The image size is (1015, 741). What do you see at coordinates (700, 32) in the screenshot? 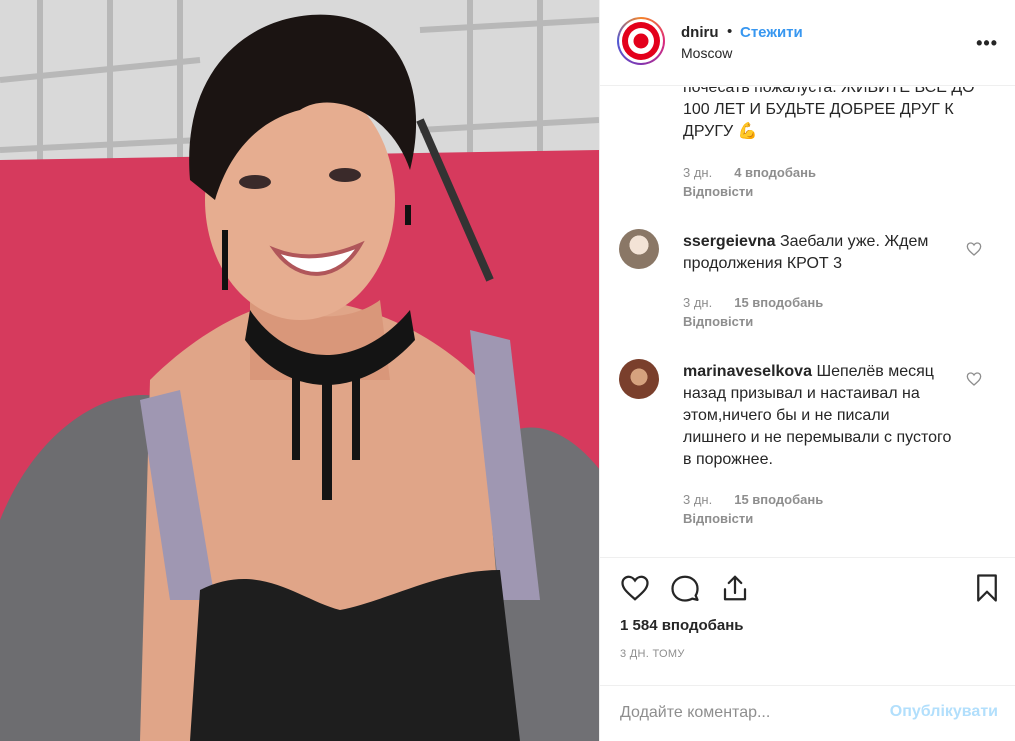
I see `author-username: dniru` at bounding box center [700, 32].